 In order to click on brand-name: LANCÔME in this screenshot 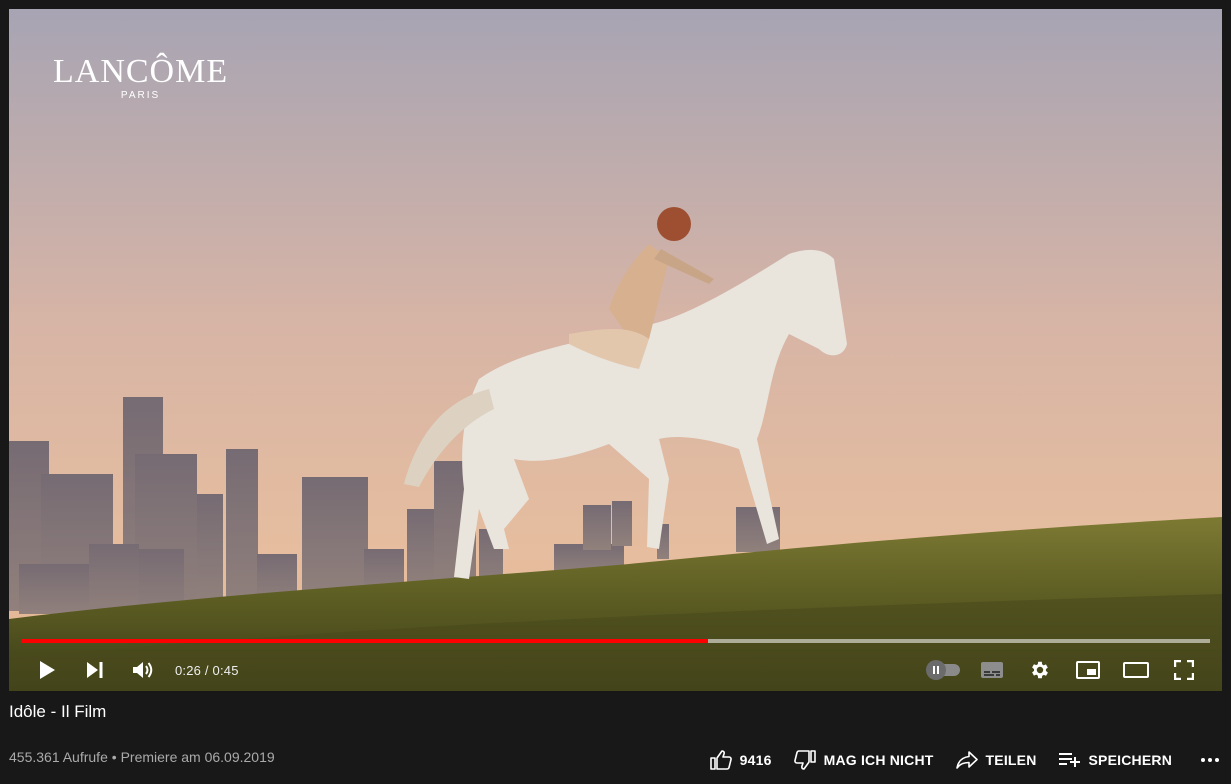, I will do `click(141, 71)`.